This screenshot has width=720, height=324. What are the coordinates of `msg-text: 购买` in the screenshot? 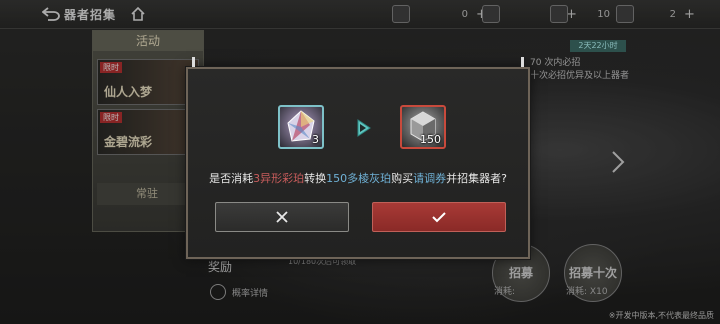 It's located at (402, 178).